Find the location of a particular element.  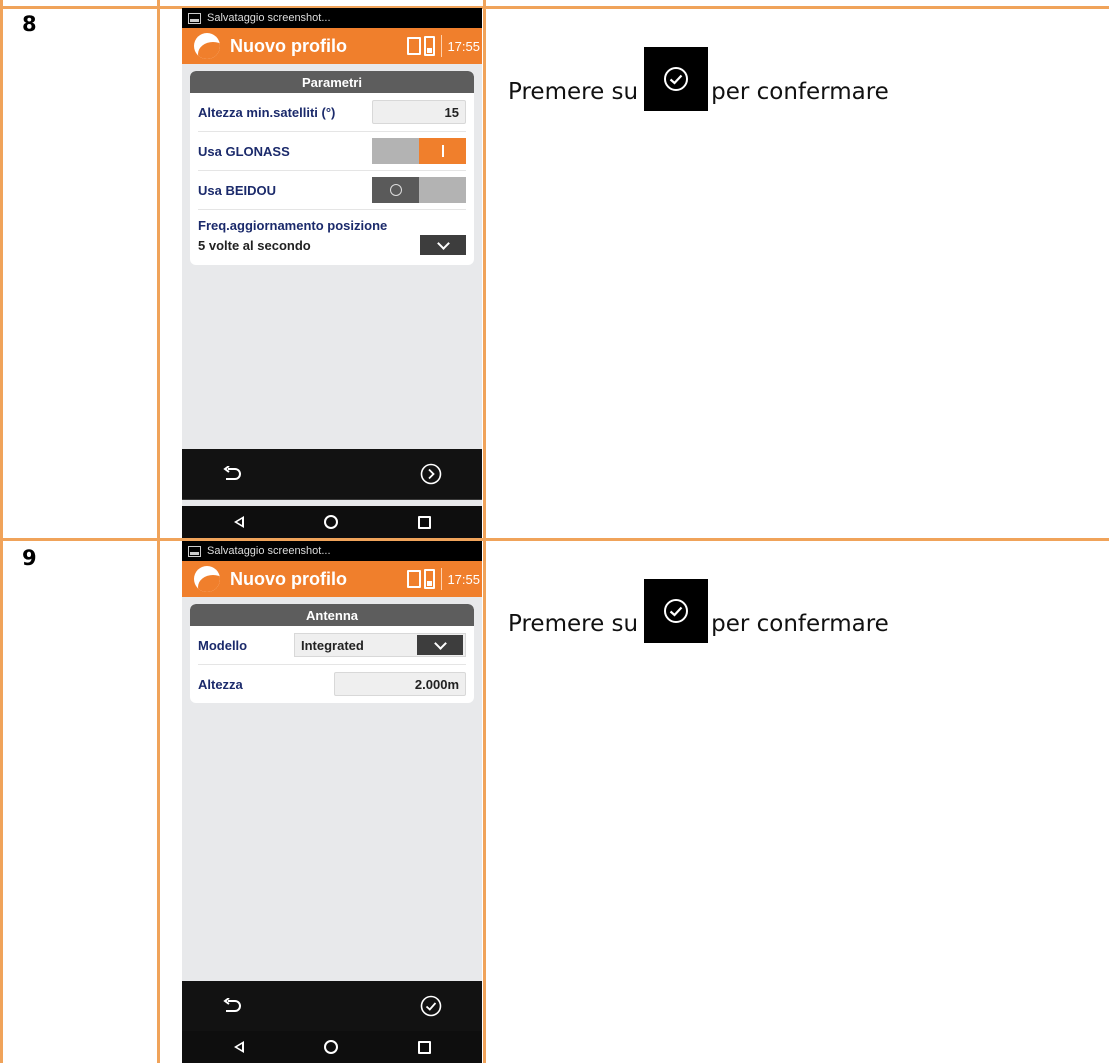

beidou-label: Usa BEIDOU is located at coordinates (237, 190).